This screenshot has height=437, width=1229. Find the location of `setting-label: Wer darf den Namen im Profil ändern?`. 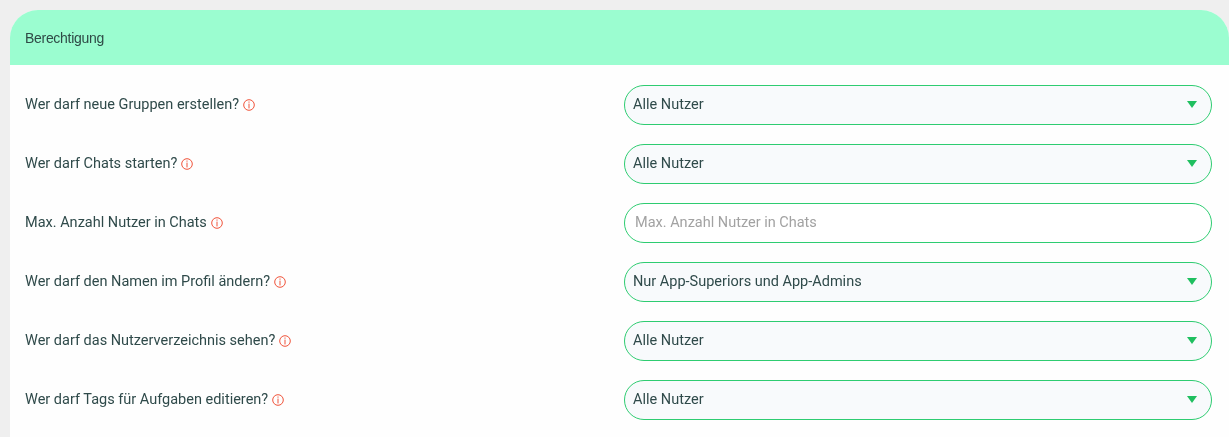

setting-label: Wer darf den Namen im Profil ändern? is located at coordinates (147, 281).